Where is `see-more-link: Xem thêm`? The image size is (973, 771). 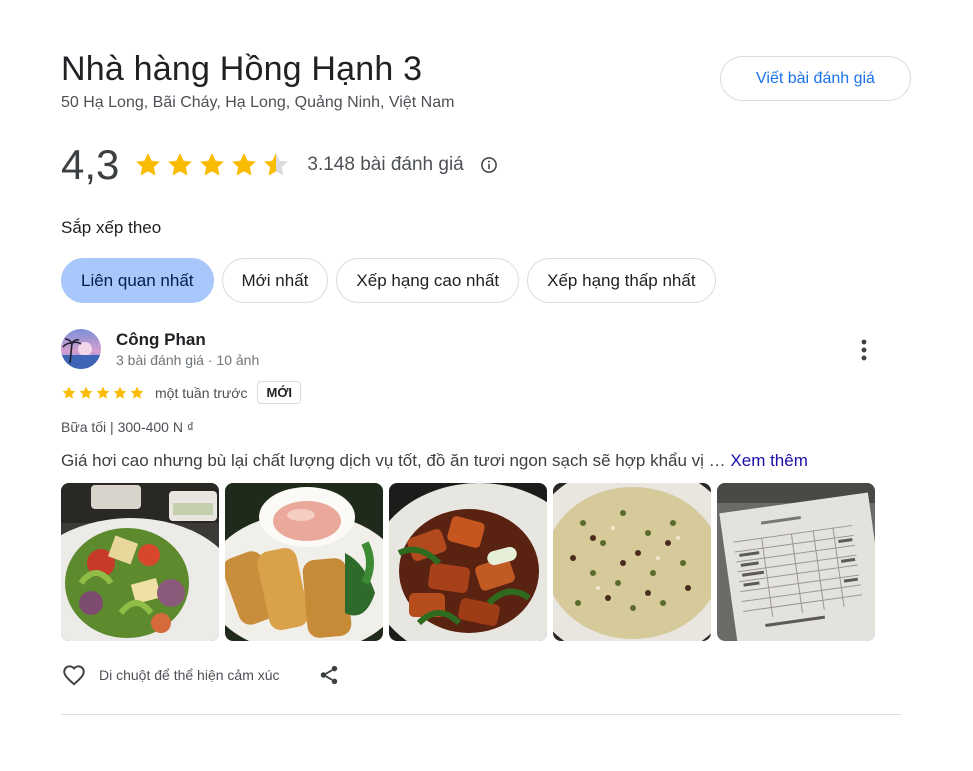
see-more-link: Xem thêm is located at coordinates (768, 460).